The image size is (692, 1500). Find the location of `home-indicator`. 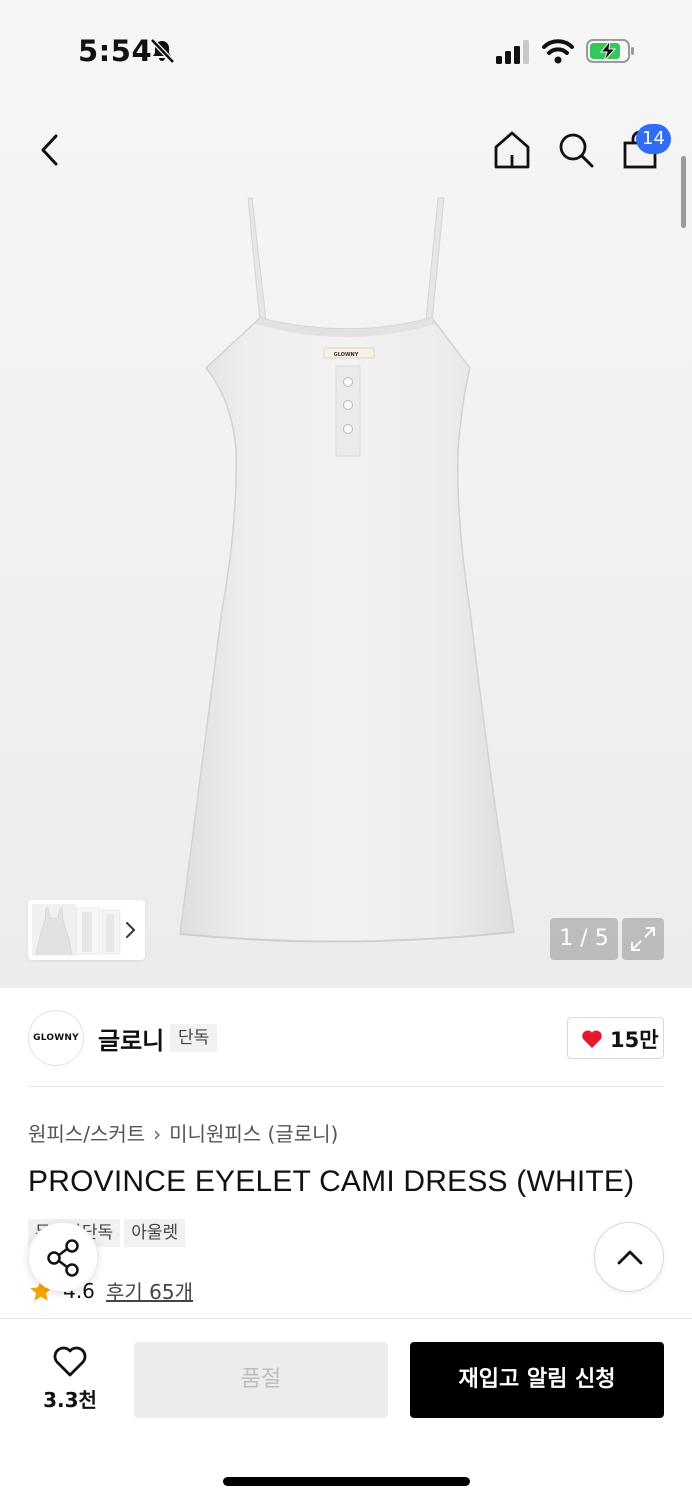

home-indicator is located at coordinates (346, 1481).